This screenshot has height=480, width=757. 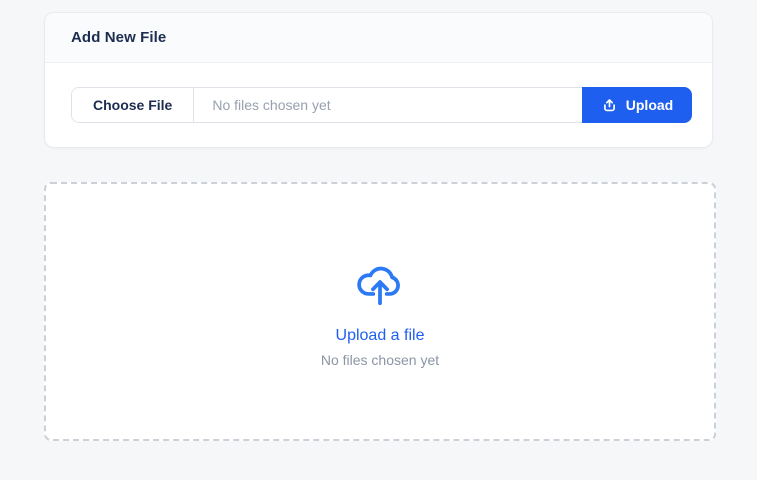 I want to click on dropzone-status-text: No files chosen yet, so click(x=380, y=360).